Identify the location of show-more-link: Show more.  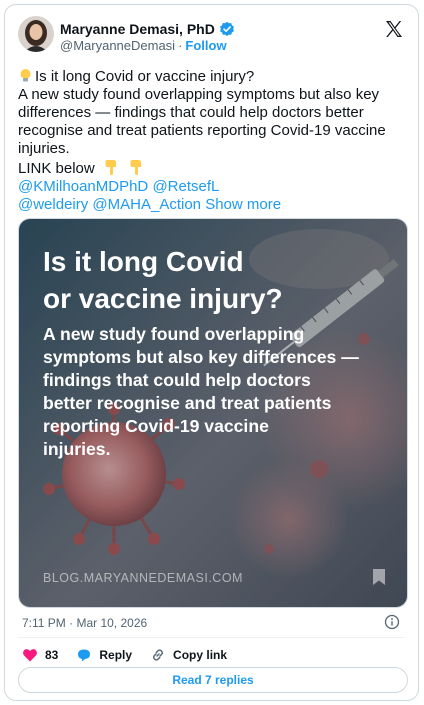
(243, 204).